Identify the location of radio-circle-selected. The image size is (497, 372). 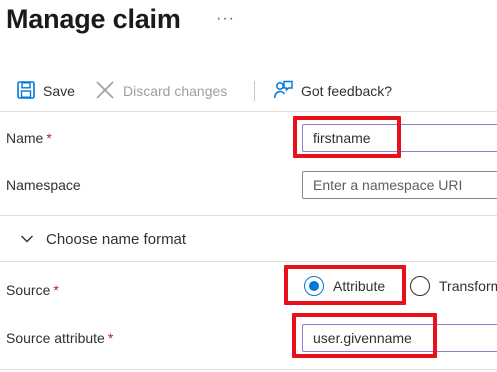
(314, 286).